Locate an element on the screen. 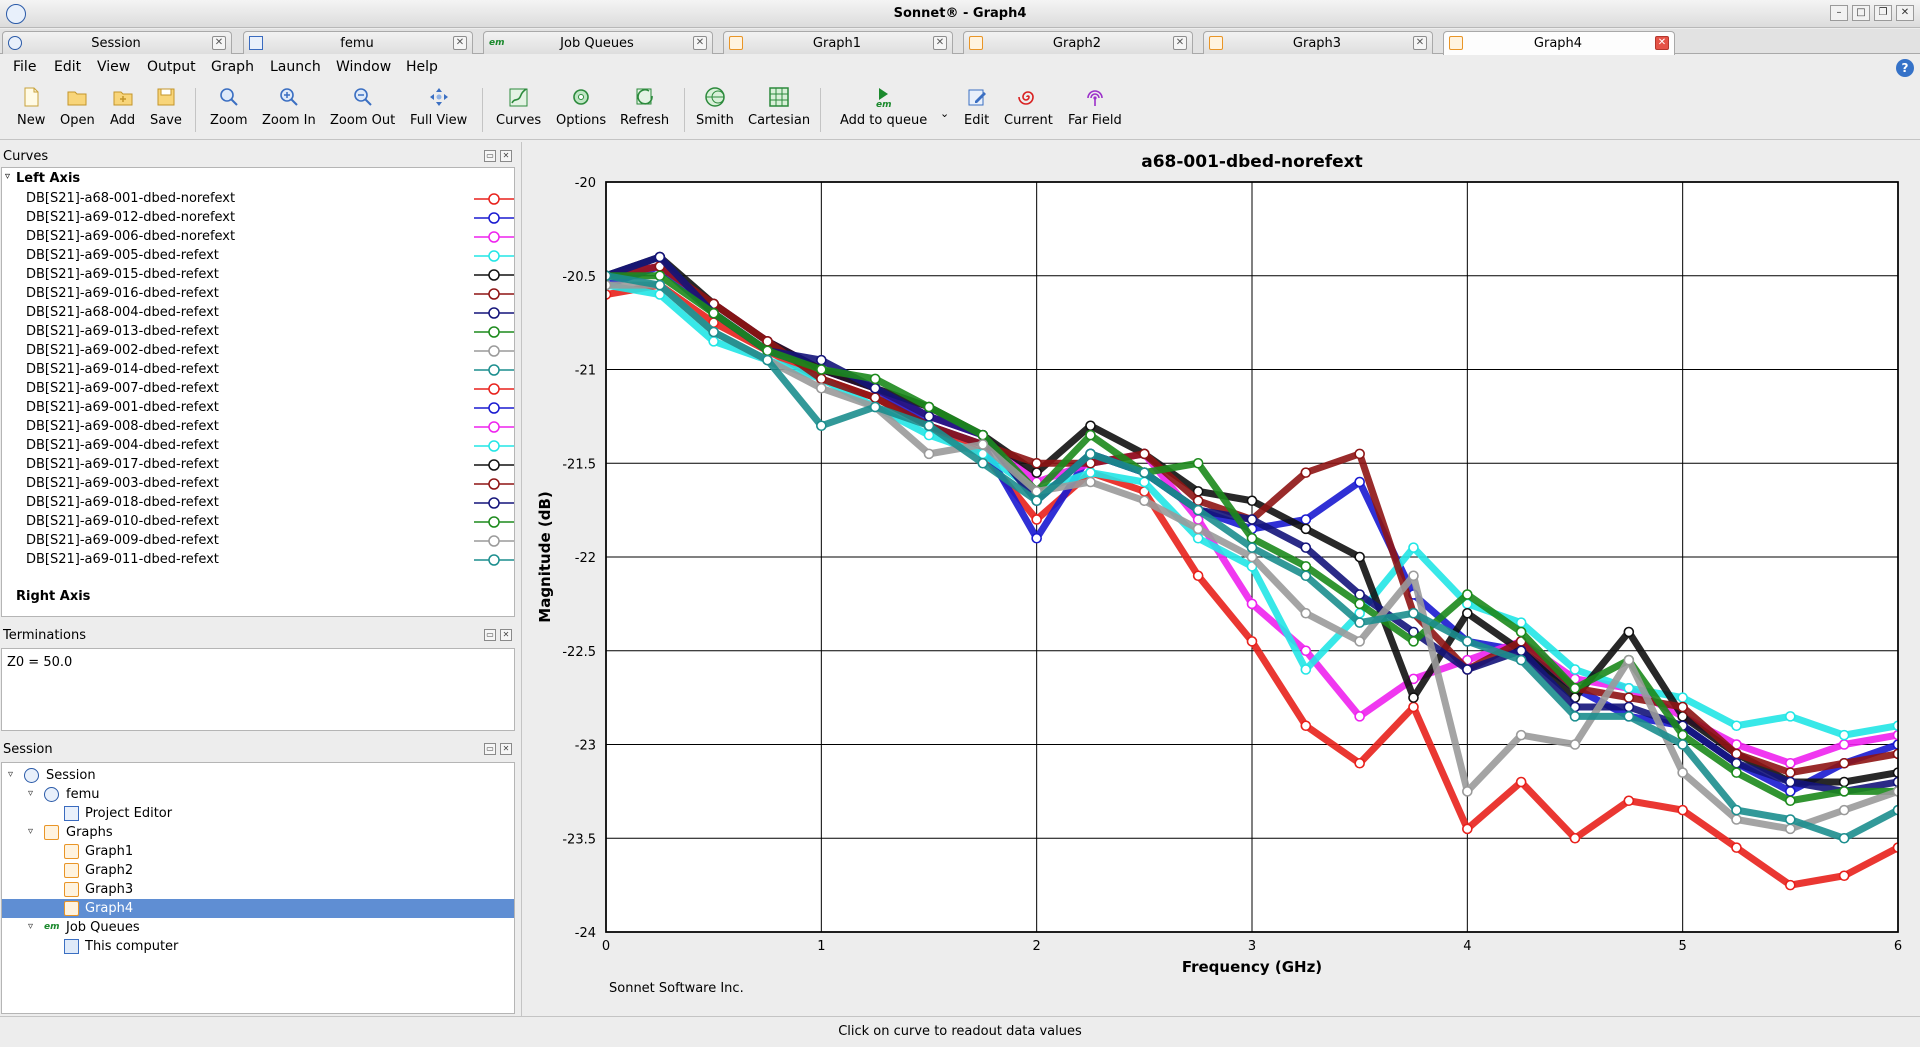 This screenshot has height=1047, width=1920. tree-item-graph2: Graph2 is located at coordinates (258, 870).